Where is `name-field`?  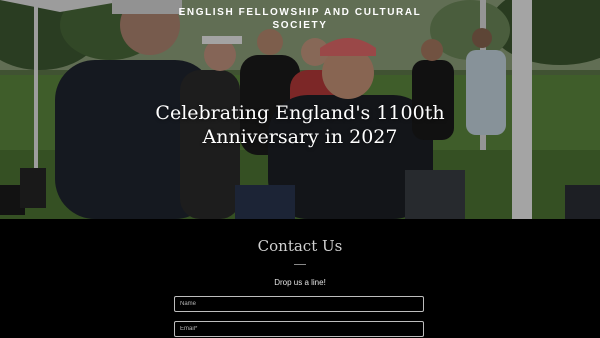
name-field is located at coordinates (299, 304).